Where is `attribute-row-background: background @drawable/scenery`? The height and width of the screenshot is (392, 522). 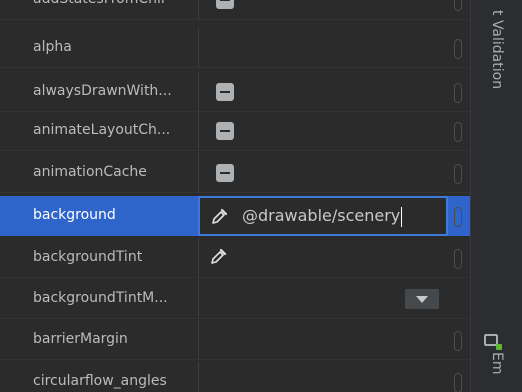 attribute-row-background: background @drawable/scenery is located at coordinates (235, 216).